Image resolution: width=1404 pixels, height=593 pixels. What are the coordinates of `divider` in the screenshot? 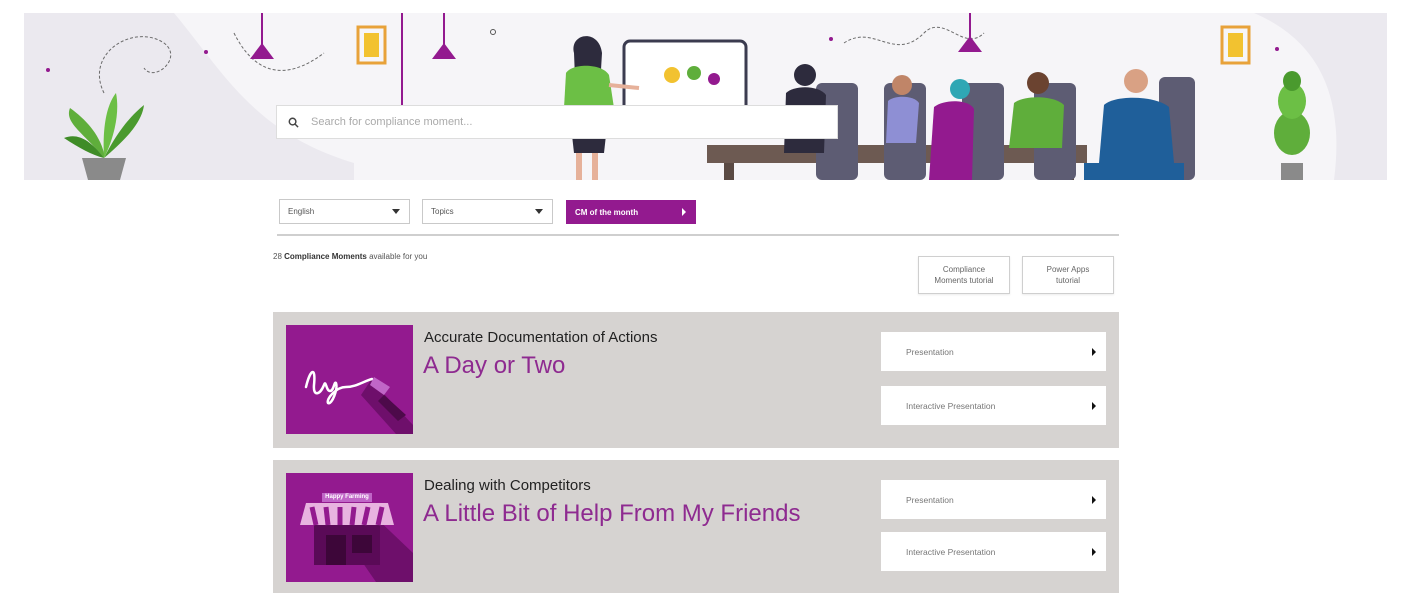 It's located at (698, 235).